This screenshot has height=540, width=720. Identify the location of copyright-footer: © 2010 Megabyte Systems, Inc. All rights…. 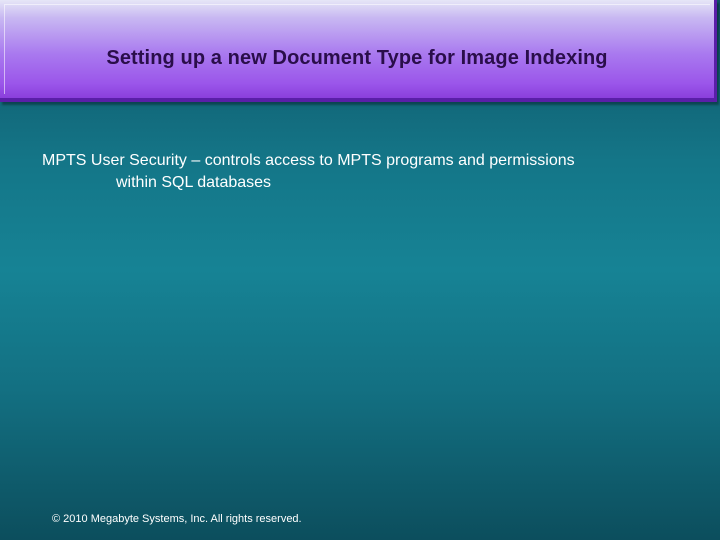
(177, 519).